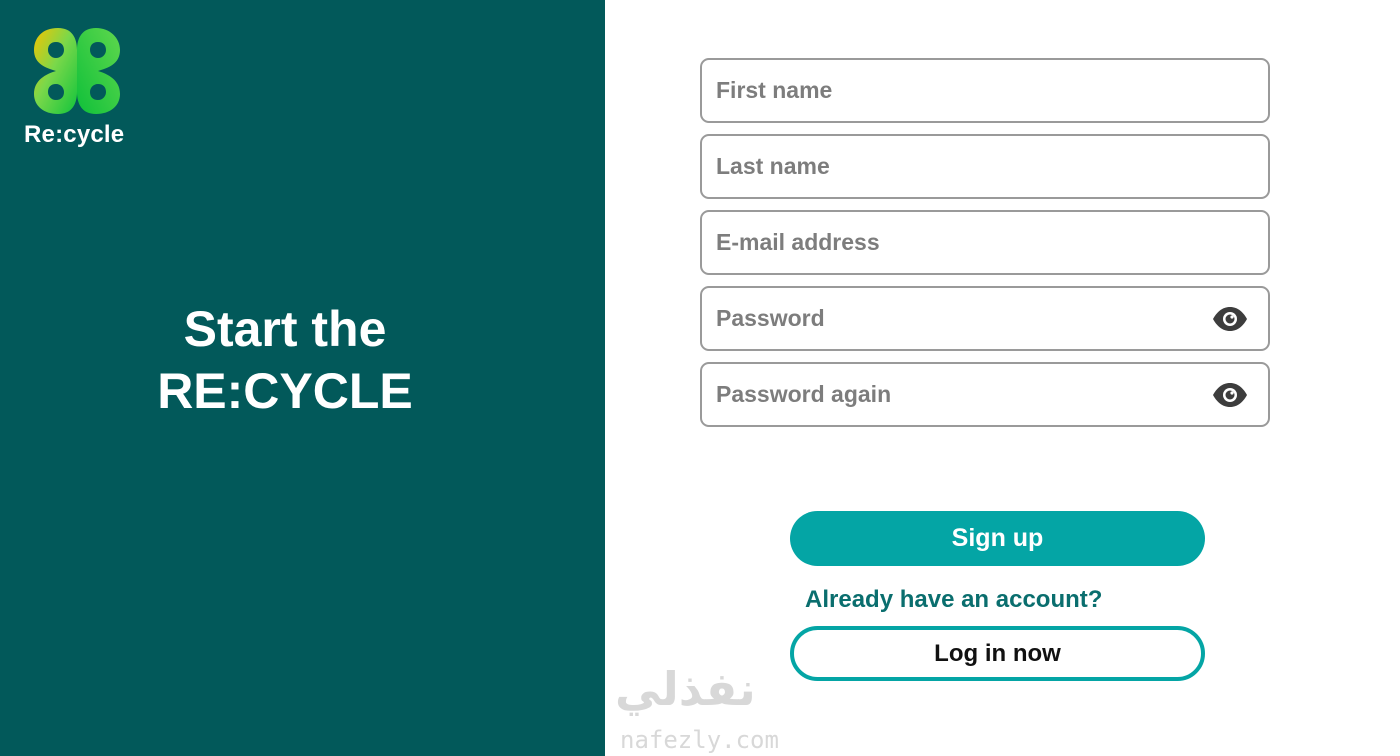 This screenshot has width=1400, height=756. I want to click on last-name-input, so click(951, 166).